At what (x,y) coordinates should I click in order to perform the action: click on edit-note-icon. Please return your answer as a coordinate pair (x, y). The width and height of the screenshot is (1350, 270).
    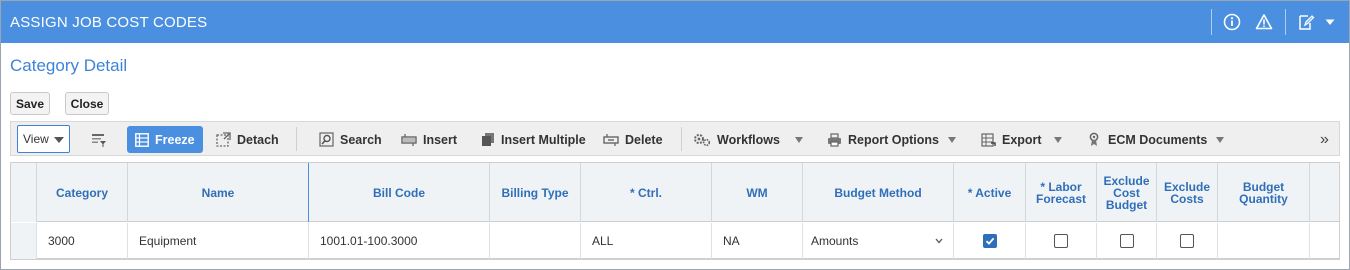
    Looking at the image, I should click on (1306, 22).